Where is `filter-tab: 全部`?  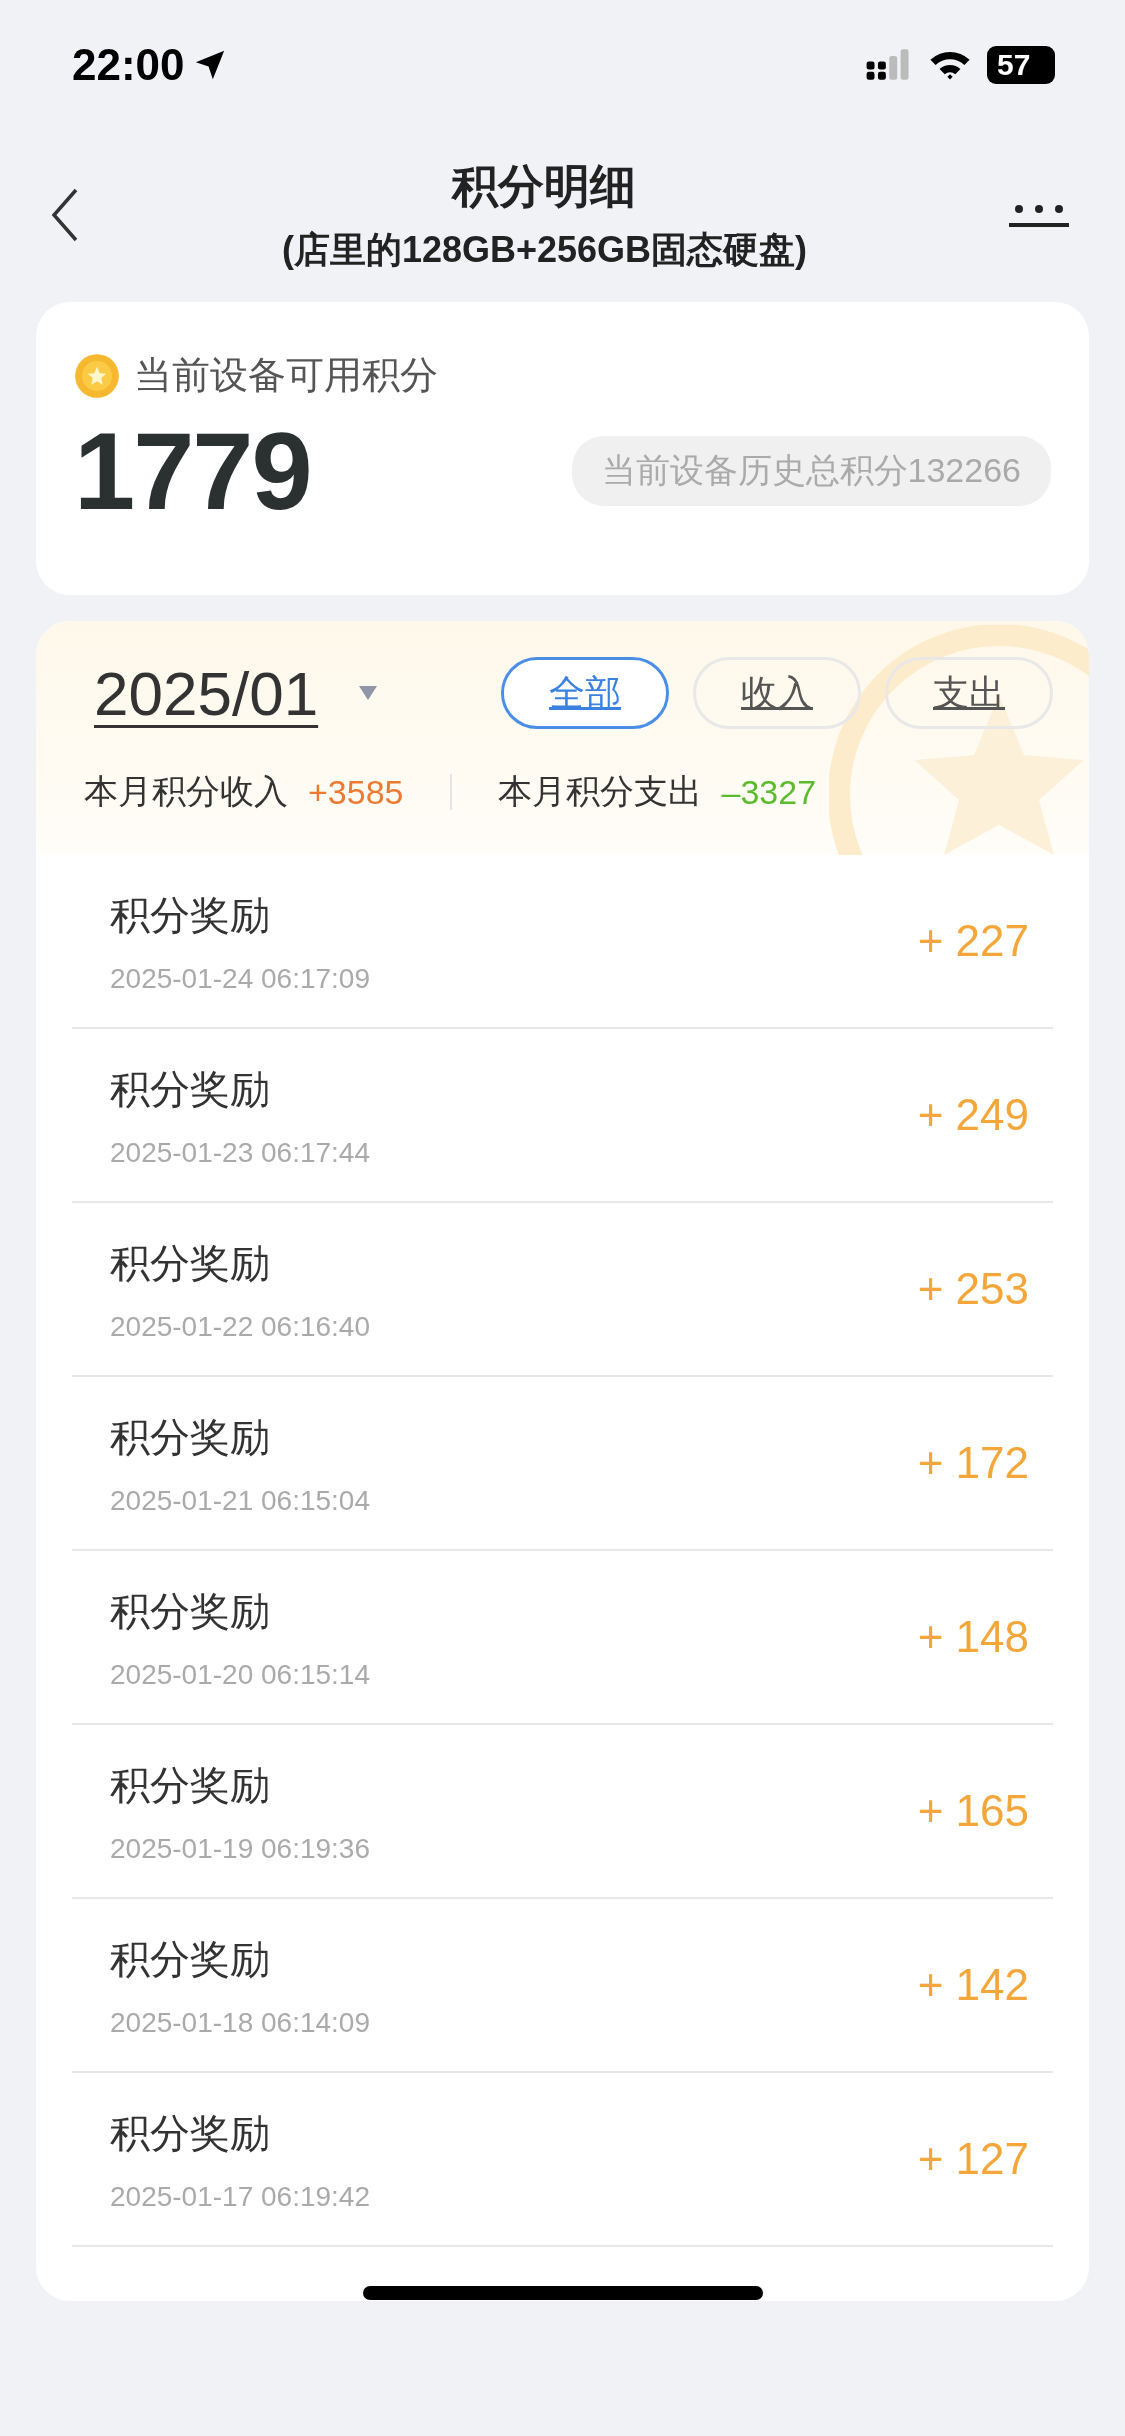
filter-tab: 全部 is located at coordinates (585, 693).